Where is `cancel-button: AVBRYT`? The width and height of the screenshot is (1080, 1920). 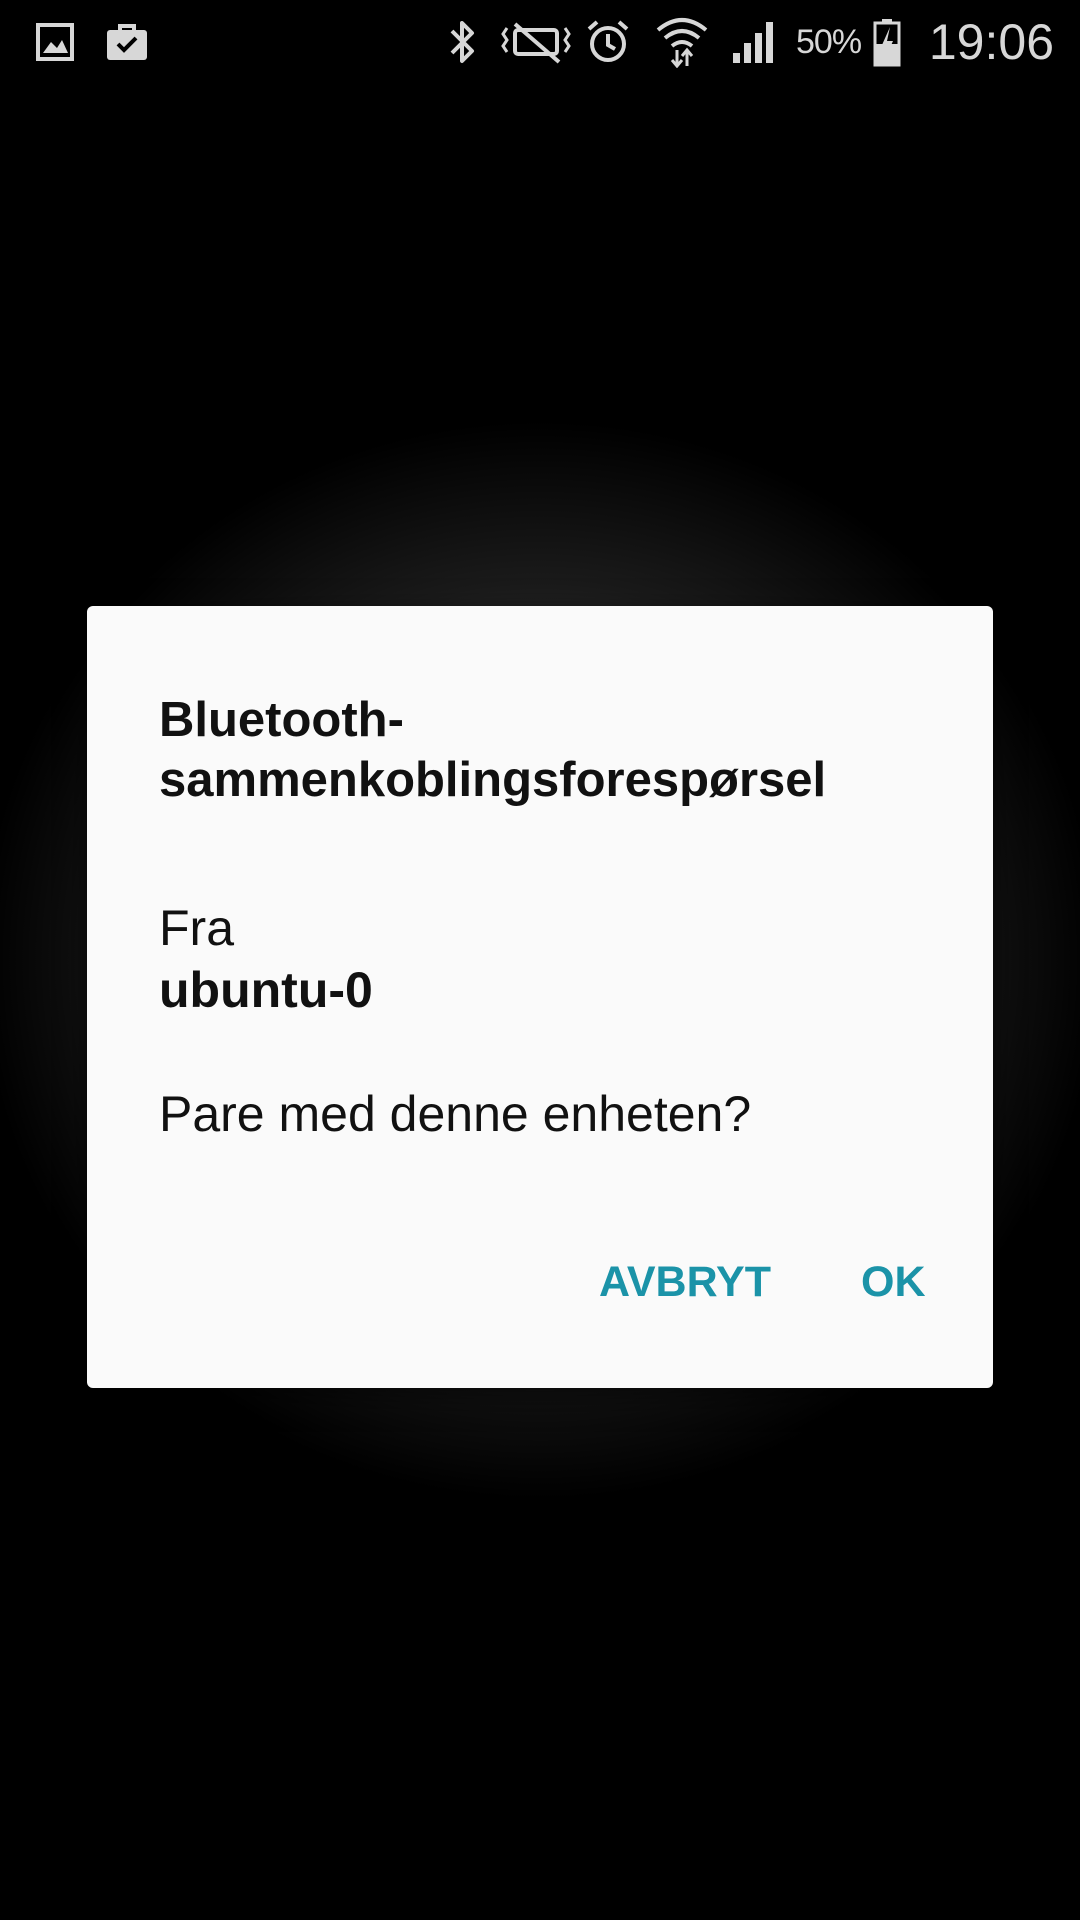
cancel-button: AVBRYT is located at coordinates (685, 1282).